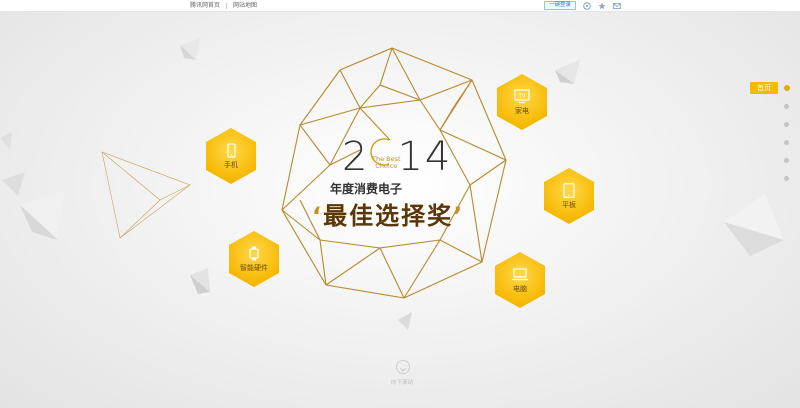 Image resolution: width=800 pixels, height=408 pixels. What do you see at coordinates (569, 204) in the screenshot?
I see `category-label: 平板` at bounding box center [569, 204].